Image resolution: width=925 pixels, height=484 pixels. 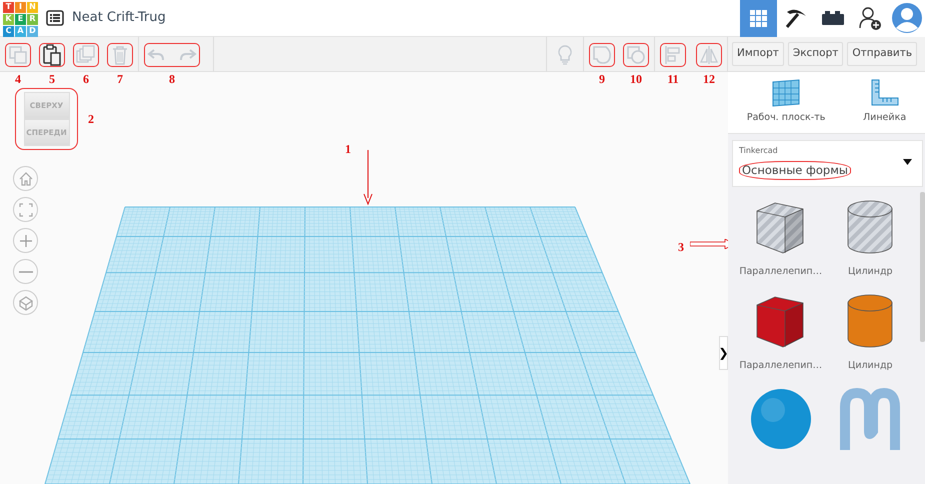 What do you see at coordinates (922, 267) in the screenshot?
I see `scrollbar` at bounding box center [922, 267].